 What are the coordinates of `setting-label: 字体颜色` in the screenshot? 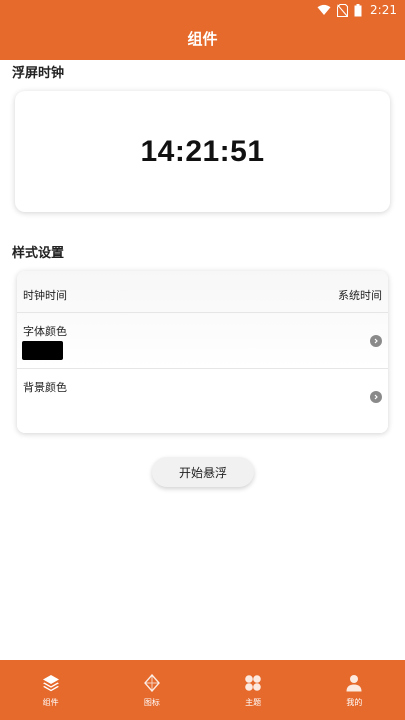 It's located at (45, 331).